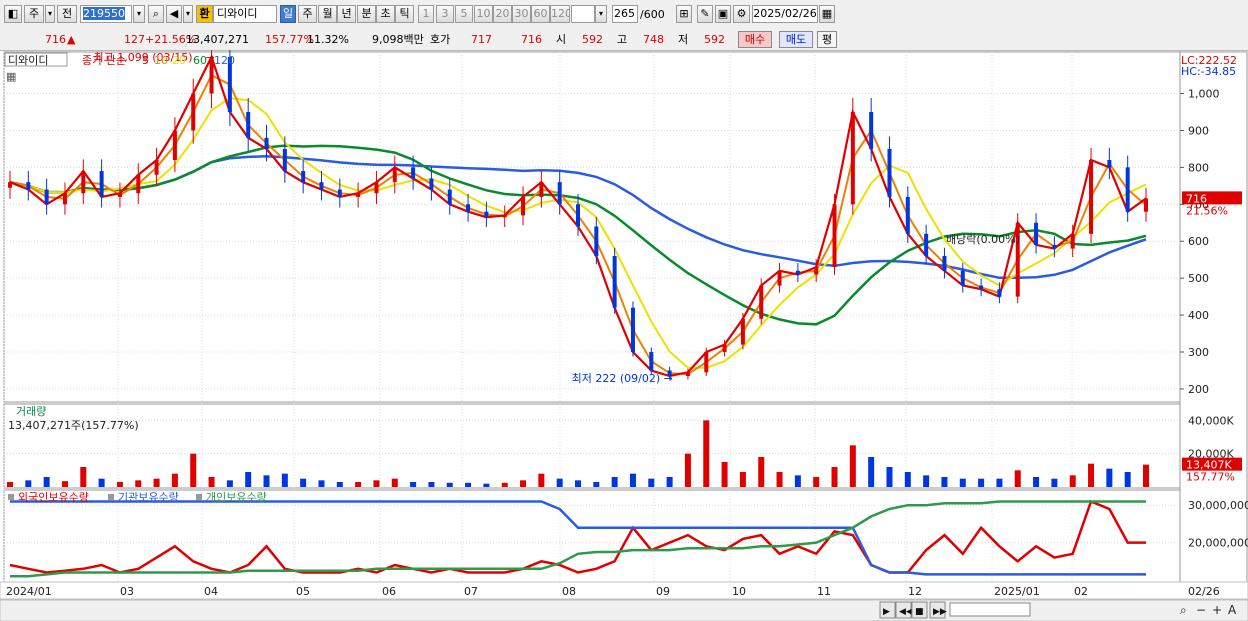 Image resolution: width=1248 pixels, height=621 pixels. I want to click on chart-menu-icon: ◧, so click(13, 14).